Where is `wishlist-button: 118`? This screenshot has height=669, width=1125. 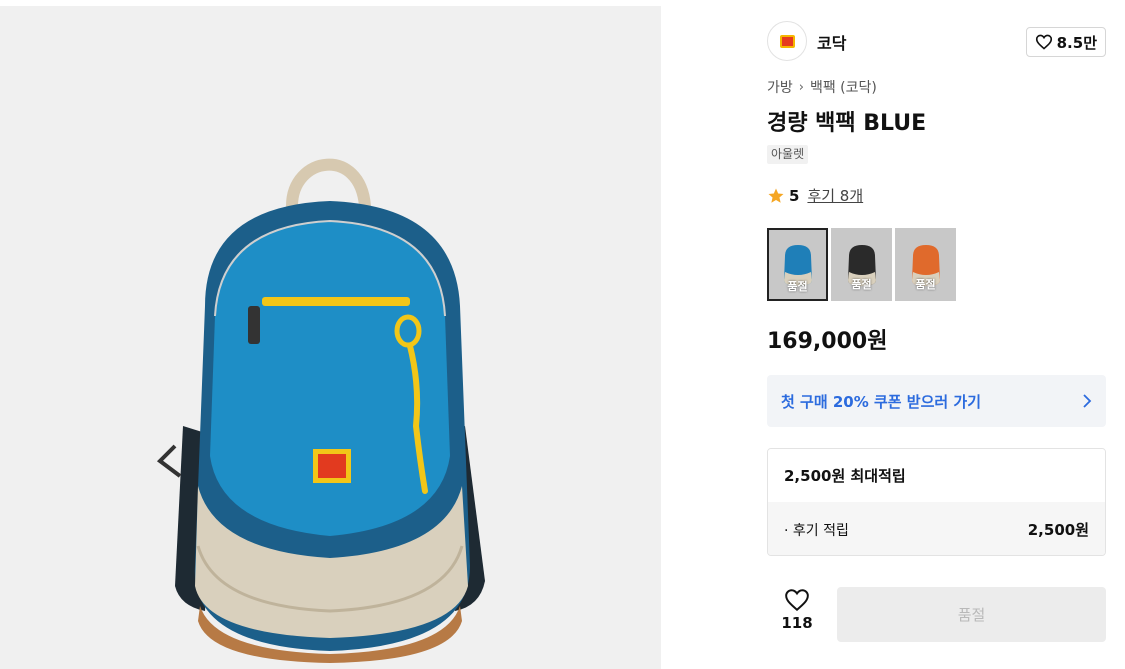
wishlist-button: 118 is located at coordinates (797, 610).